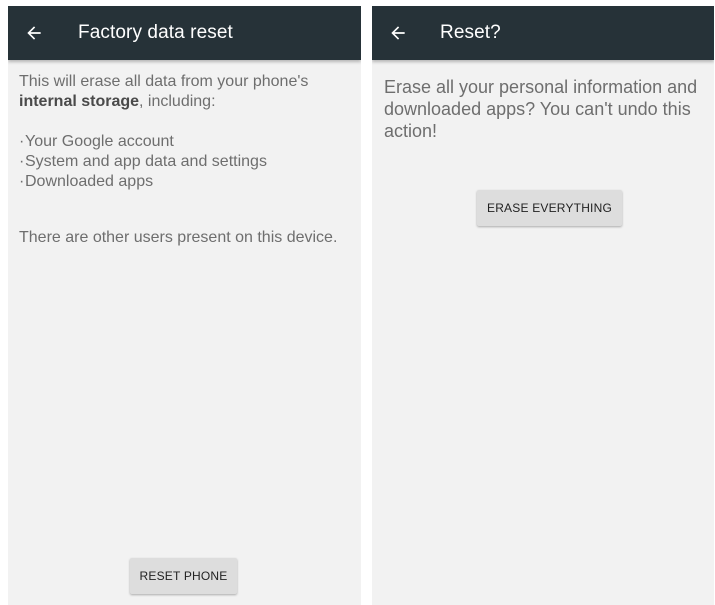 This screenshot has height=605, width=715. Describe the element at coordinates (99, 141) in the screenshot. I see `list-item-label: Your Google account` at that location.